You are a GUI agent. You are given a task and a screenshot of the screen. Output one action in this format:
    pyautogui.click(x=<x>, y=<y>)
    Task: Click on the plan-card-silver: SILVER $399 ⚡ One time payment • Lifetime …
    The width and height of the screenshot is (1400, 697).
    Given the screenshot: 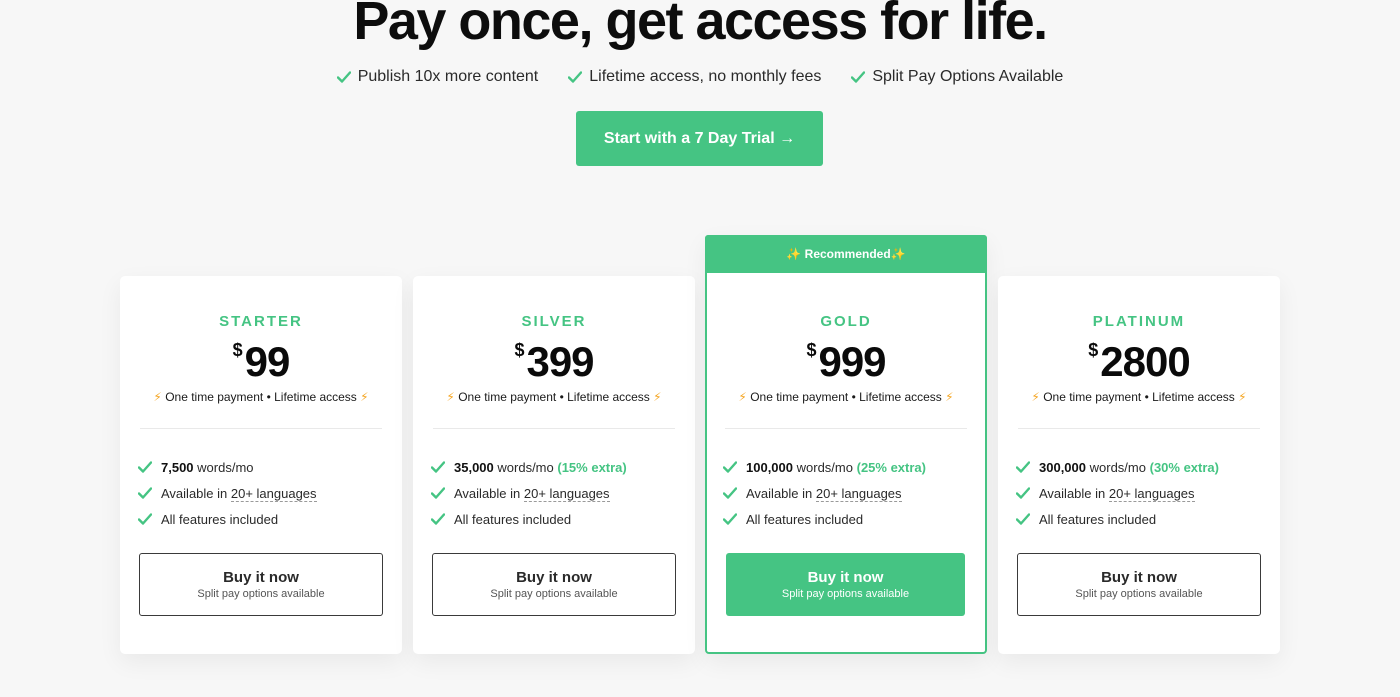 What is the action you would take?
    pyautogui.click(x=554, y=465)
    